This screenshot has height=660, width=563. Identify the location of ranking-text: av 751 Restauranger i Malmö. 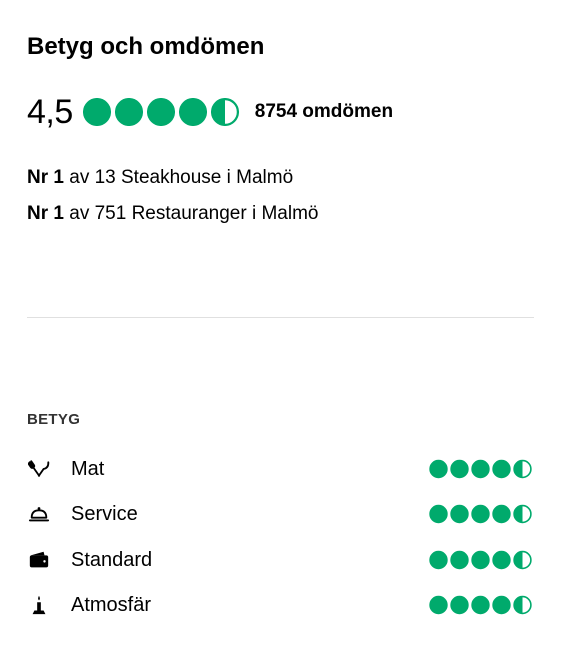
(194, 213).